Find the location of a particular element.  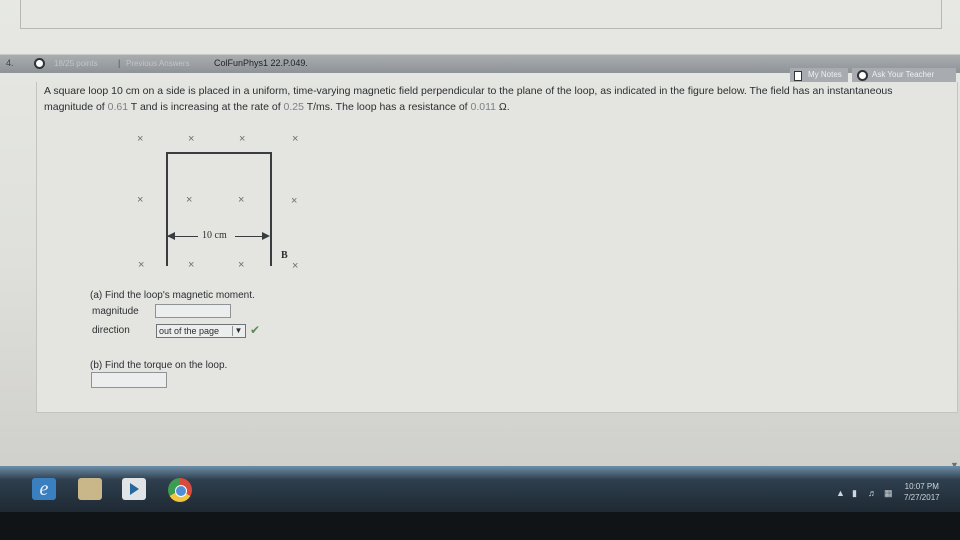

problem-text-2: T and is increasing at the rate of is located at coordinates (206, 107).